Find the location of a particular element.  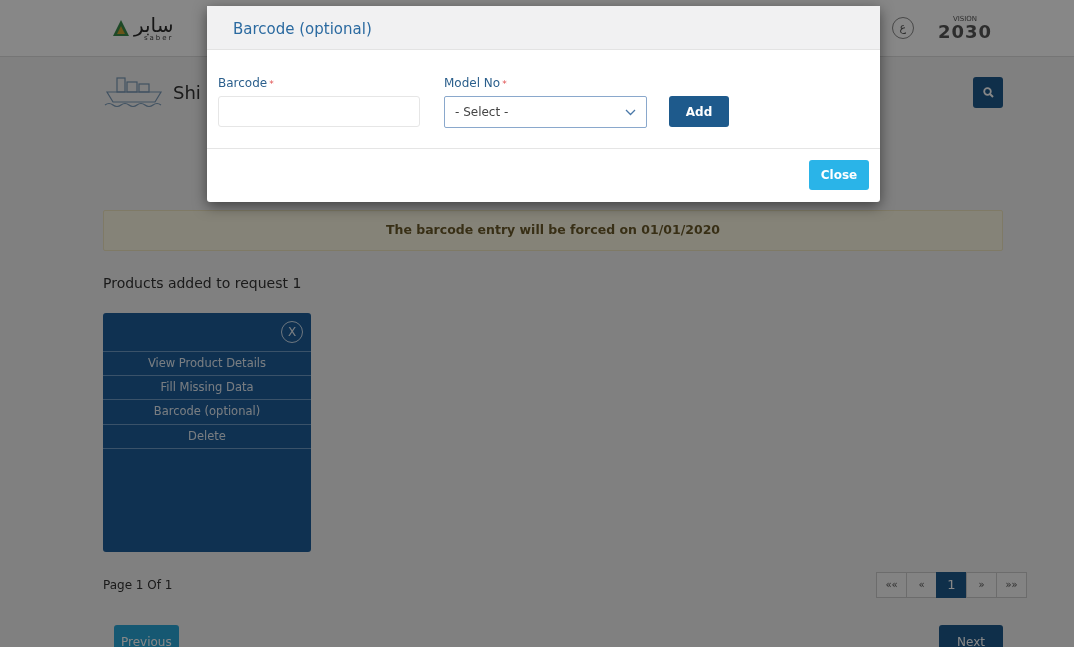

chevron-icon is located at coordinates (630, 112).